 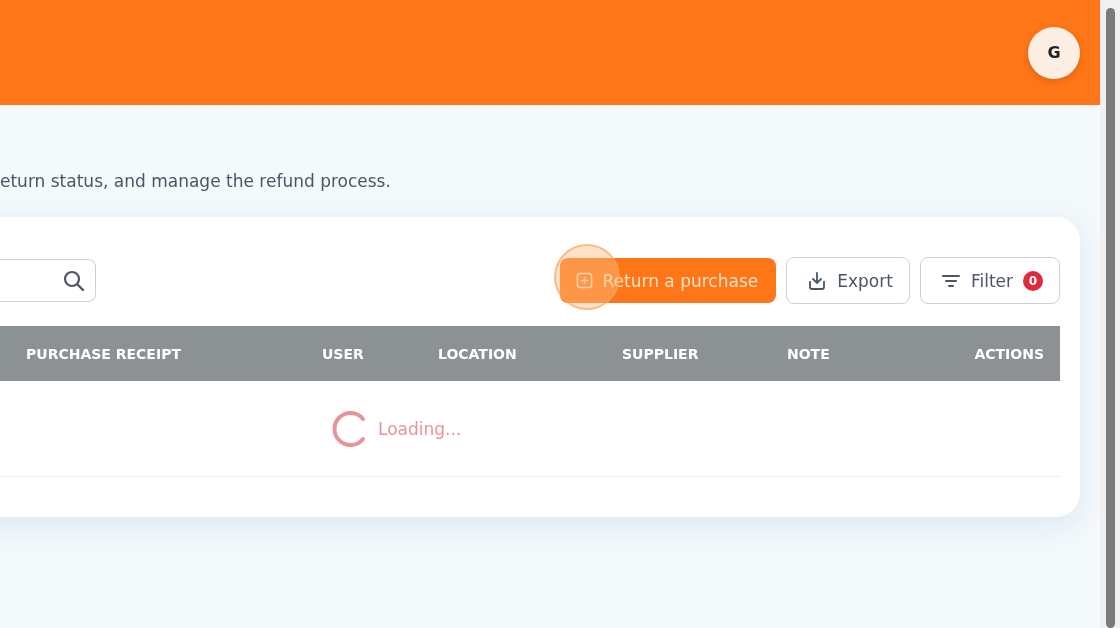 What do you see at coordinates (1009, 353) in the screenshot?
I see `column-header: ACTIONS` at bounding box center [1009, 353].